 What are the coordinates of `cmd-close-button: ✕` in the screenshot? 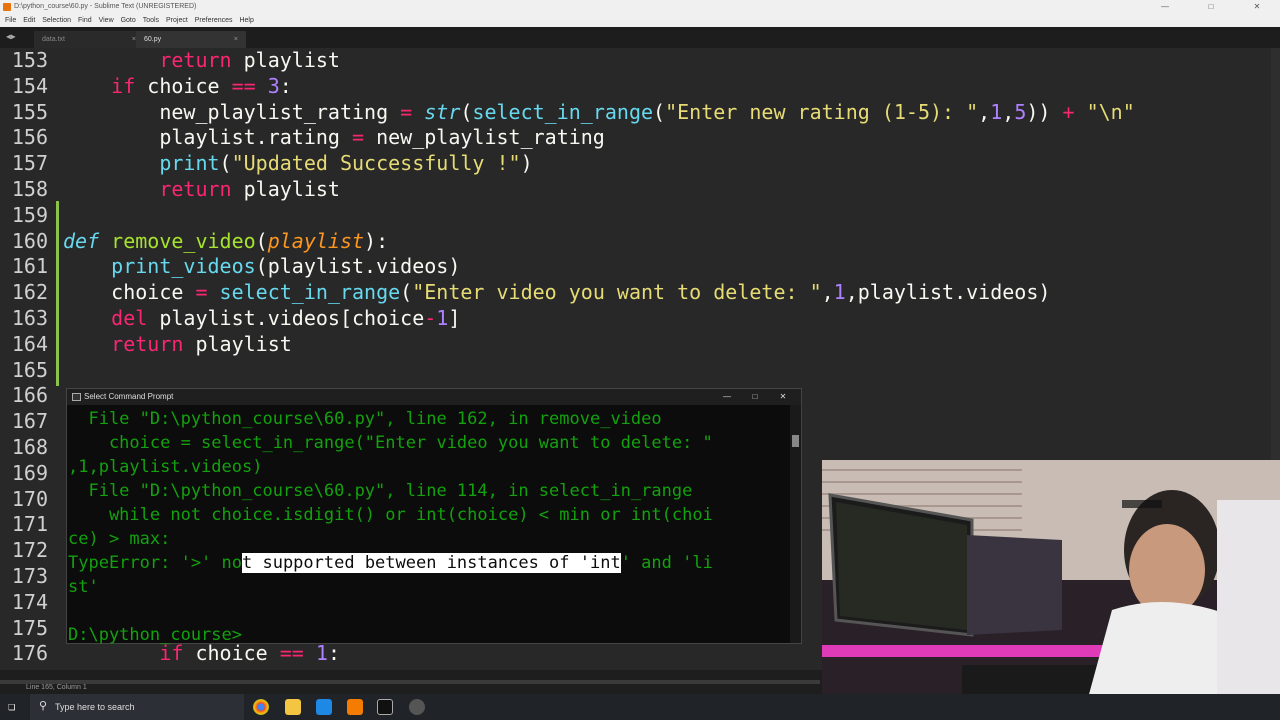 It's located at (783, 397).